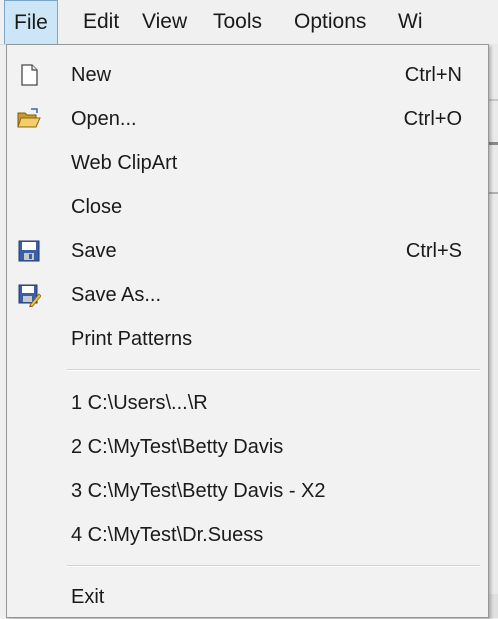 This screenshot has width=498, height=619. Describe the element at coordinates (247, 251) in the screenshot. I see `menu-item-save: Save Ctrl+S` at that location.